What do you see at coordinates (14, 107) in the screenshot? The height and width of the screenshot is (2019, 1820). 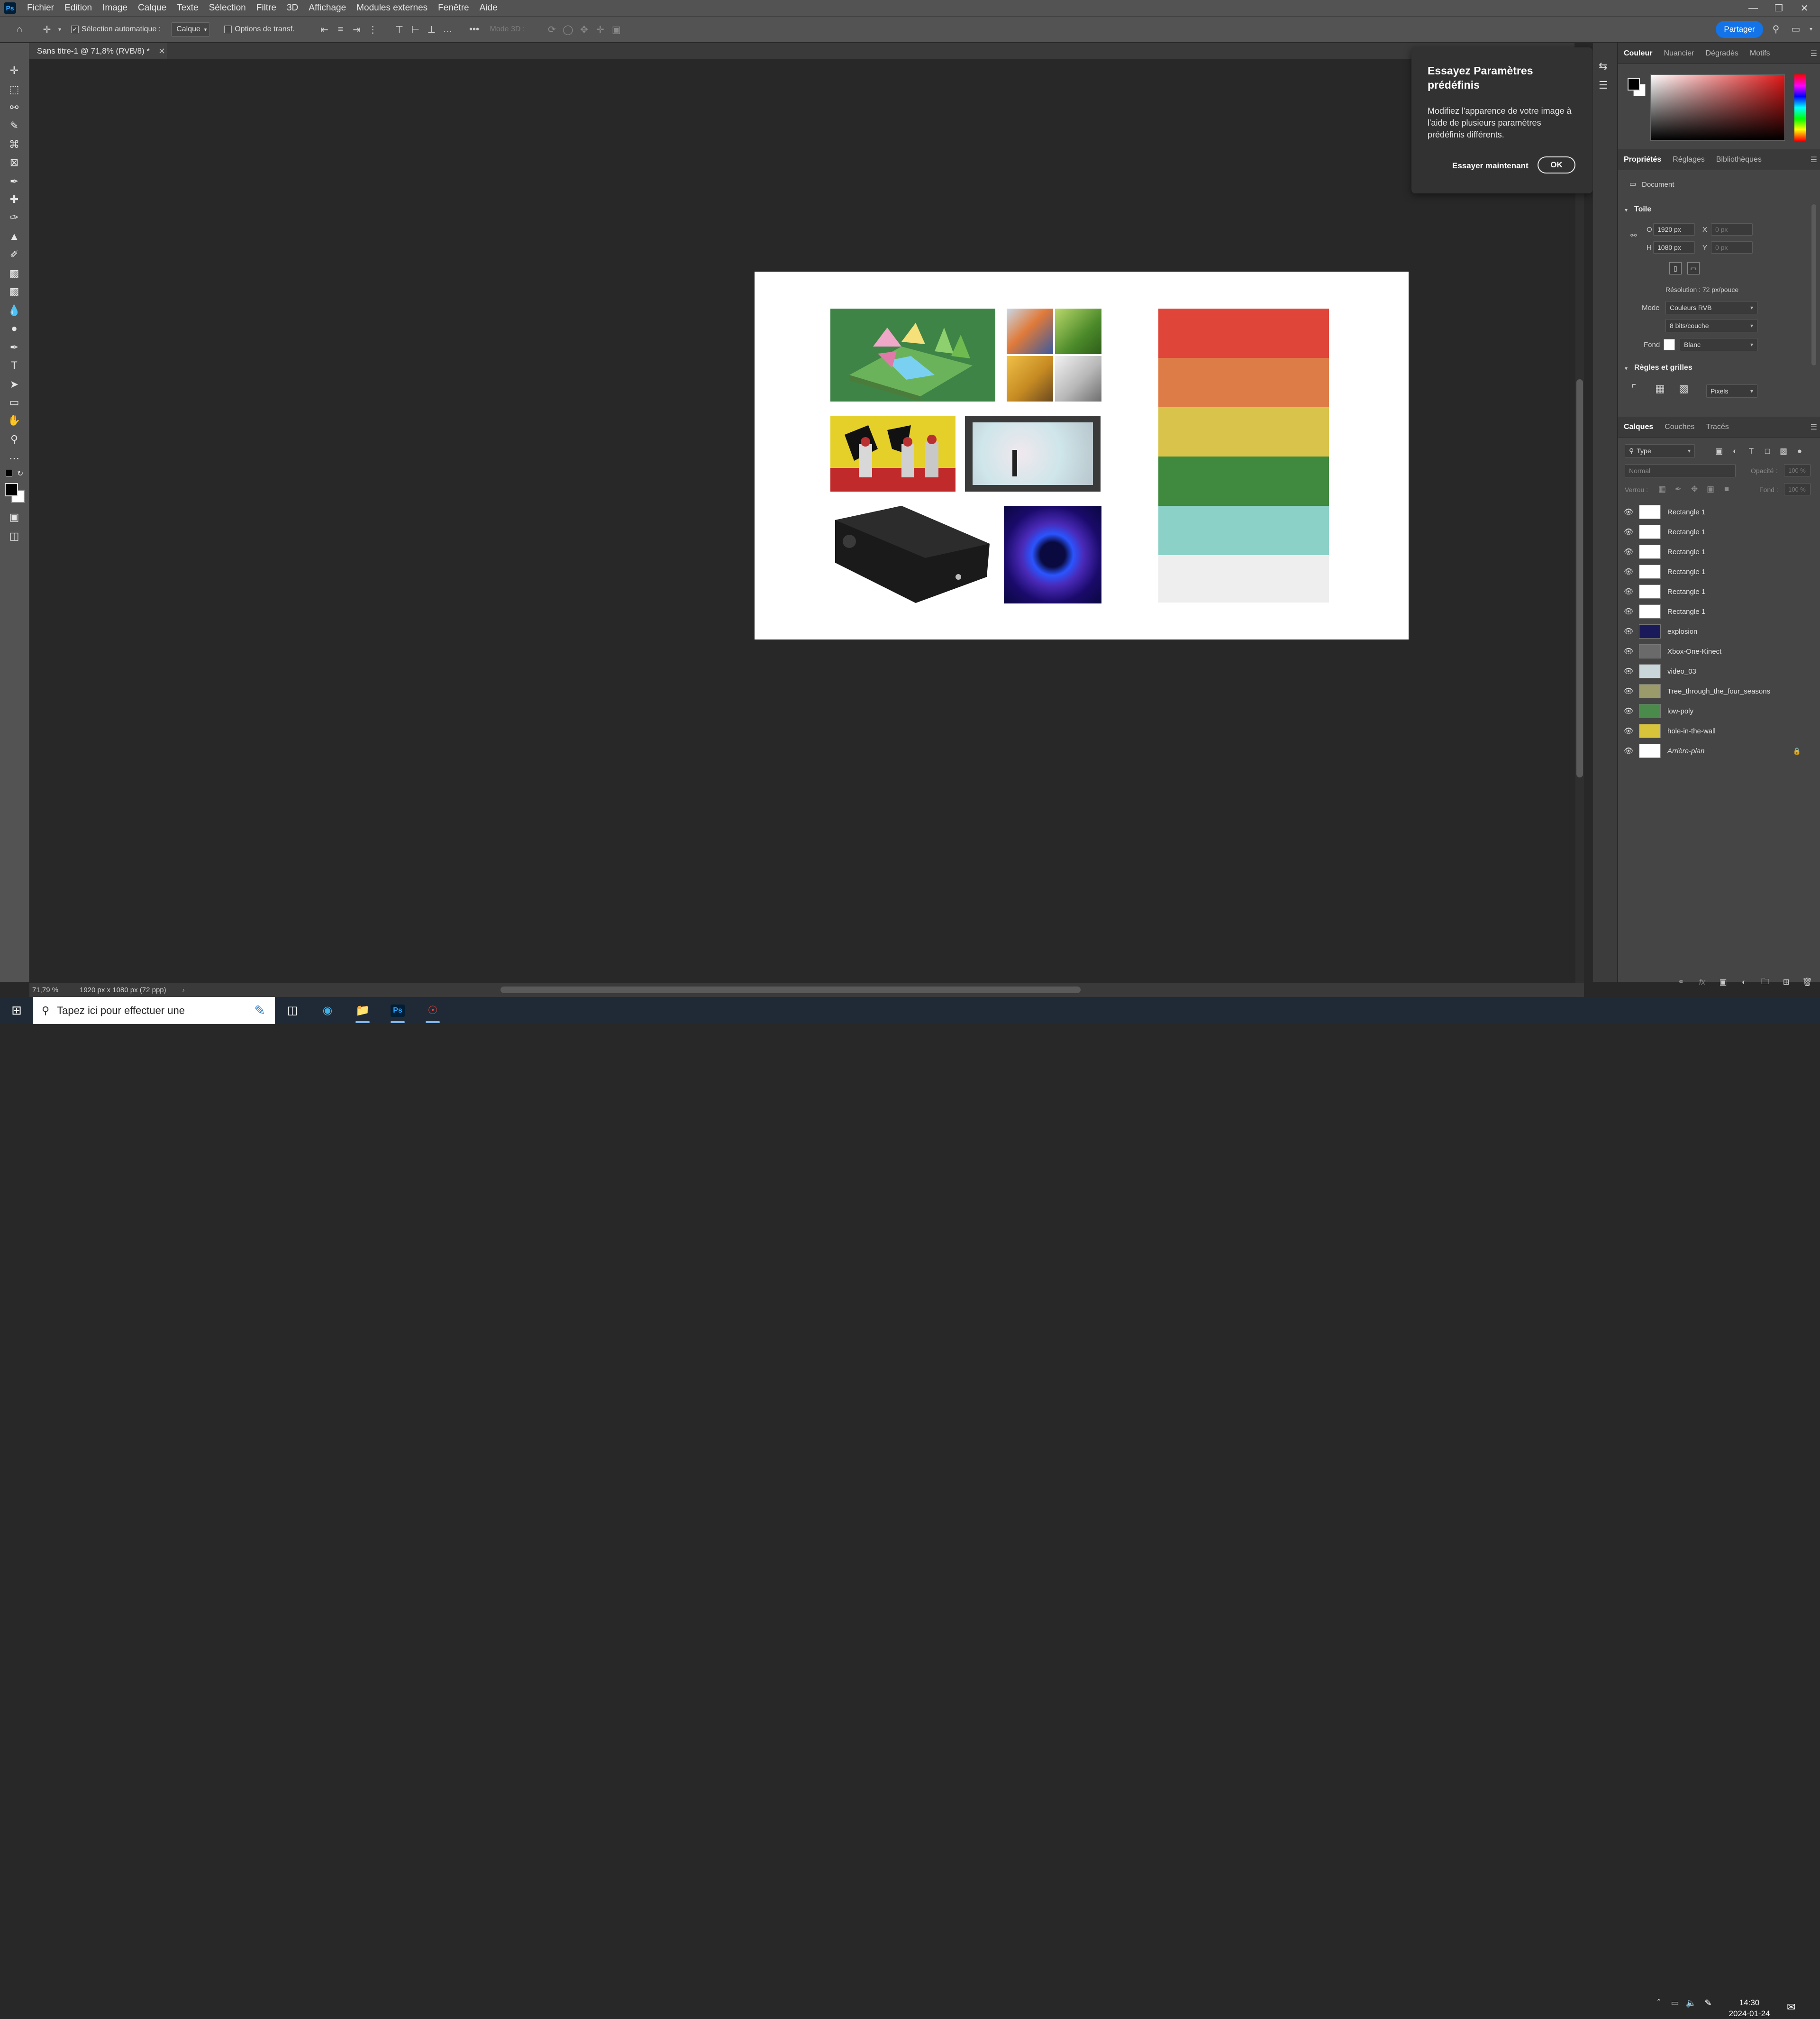 I see `lasso-tool-icon: ⚯` at bounding box center [14, 107].